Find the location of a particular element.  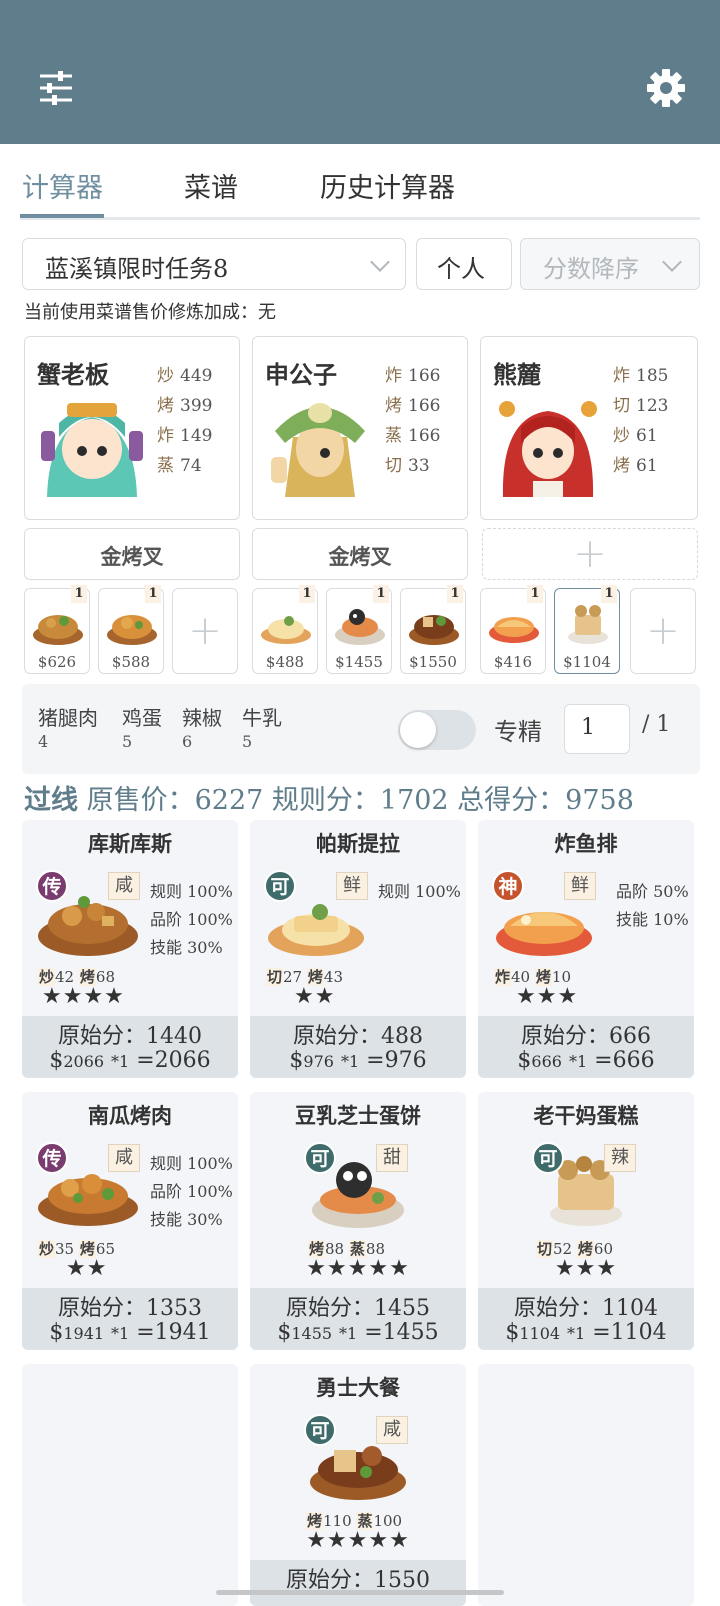

star-rating: ★★ is located at coordinates (315, 996).